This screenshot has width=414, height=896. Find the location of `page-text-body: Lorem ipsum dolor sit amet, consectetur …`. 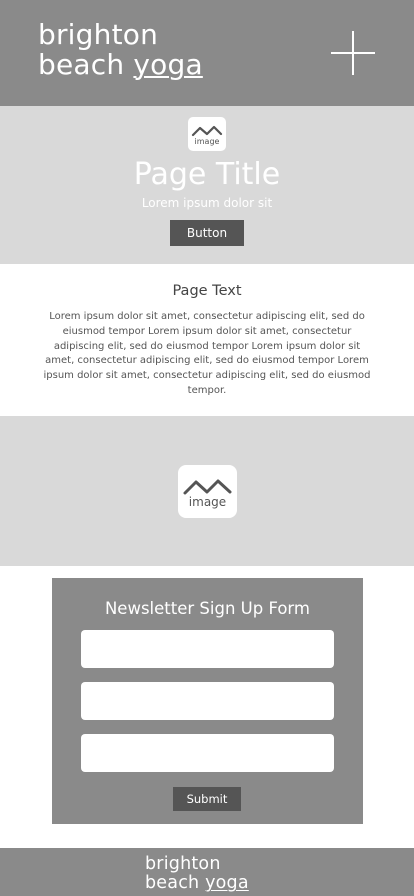

page-text-body: Lorem ipsum dolor sit amet, consectetur … is located at coordinates (207, 353).